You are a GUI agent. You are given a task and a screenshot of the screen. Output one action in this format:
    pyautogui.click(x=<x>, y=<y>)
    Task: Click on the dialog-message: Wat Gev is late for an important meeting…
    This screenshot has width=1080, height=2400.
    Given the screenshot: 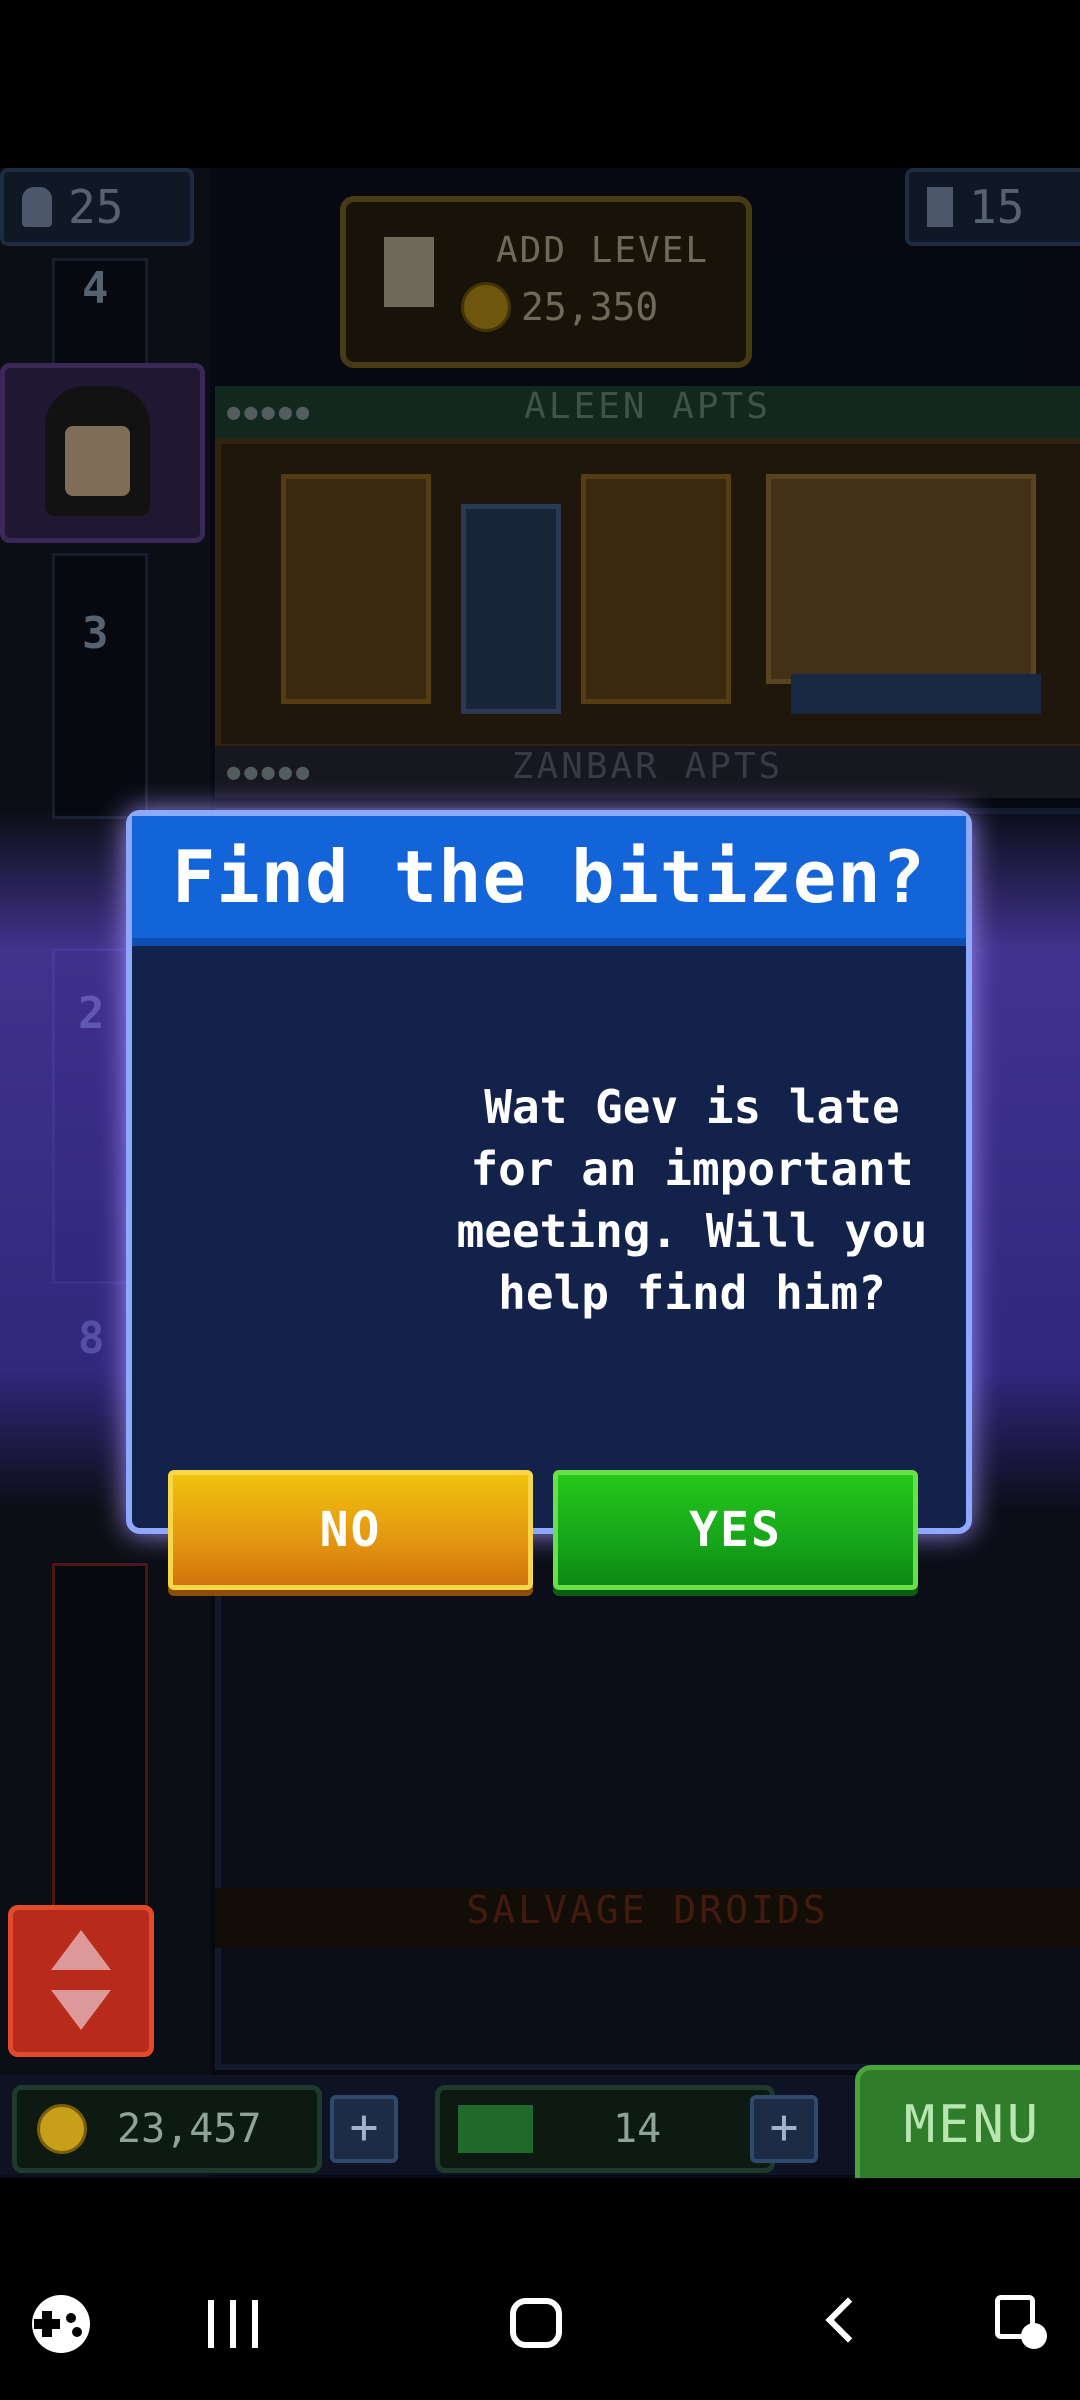 What is the action you would take?
    pyautogui.click(x=692, y=1200)
    